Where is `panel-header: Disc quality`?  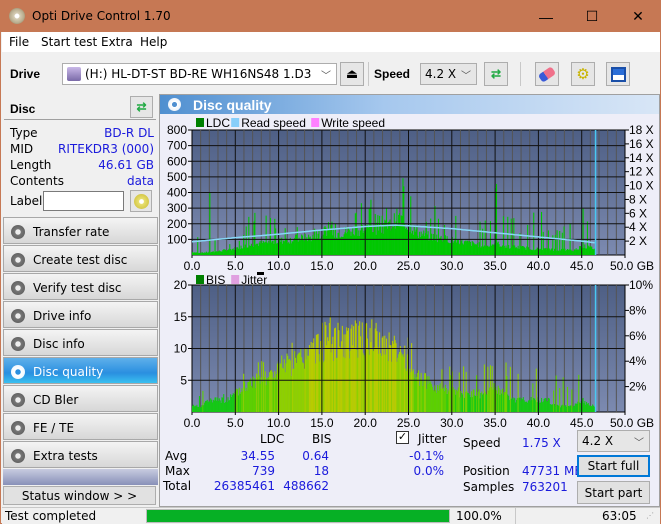 panel-header: Disc quality is located at coordinates (409, 104).